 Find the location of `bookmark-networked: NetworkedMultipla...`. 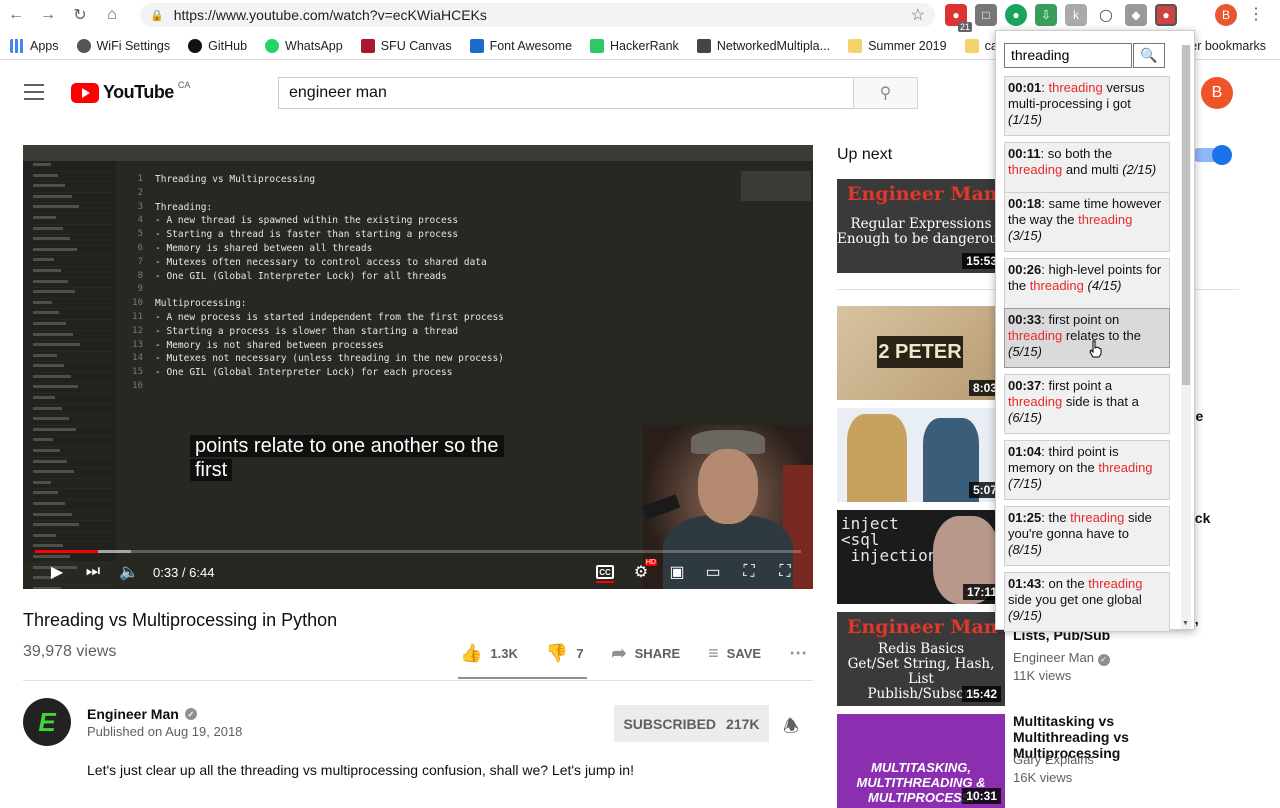

bookmark-networked: NetworkedMultipla... is located at coordinates (763, 45).